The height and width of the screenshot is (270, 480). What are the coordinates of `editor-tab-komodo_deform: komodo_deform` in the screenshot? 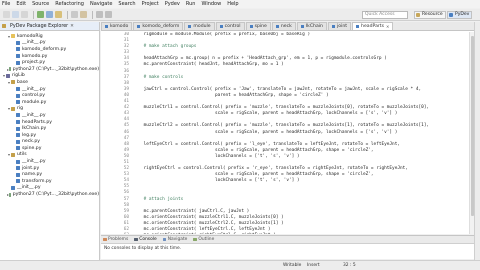 It's located at (158, 26).